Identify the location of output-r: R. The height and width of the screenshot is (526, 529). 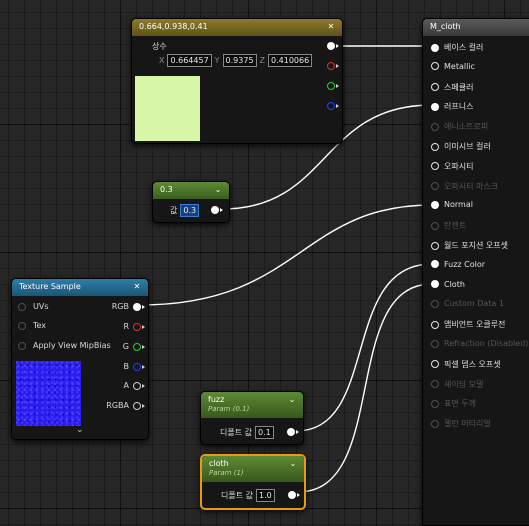
(134, 326).